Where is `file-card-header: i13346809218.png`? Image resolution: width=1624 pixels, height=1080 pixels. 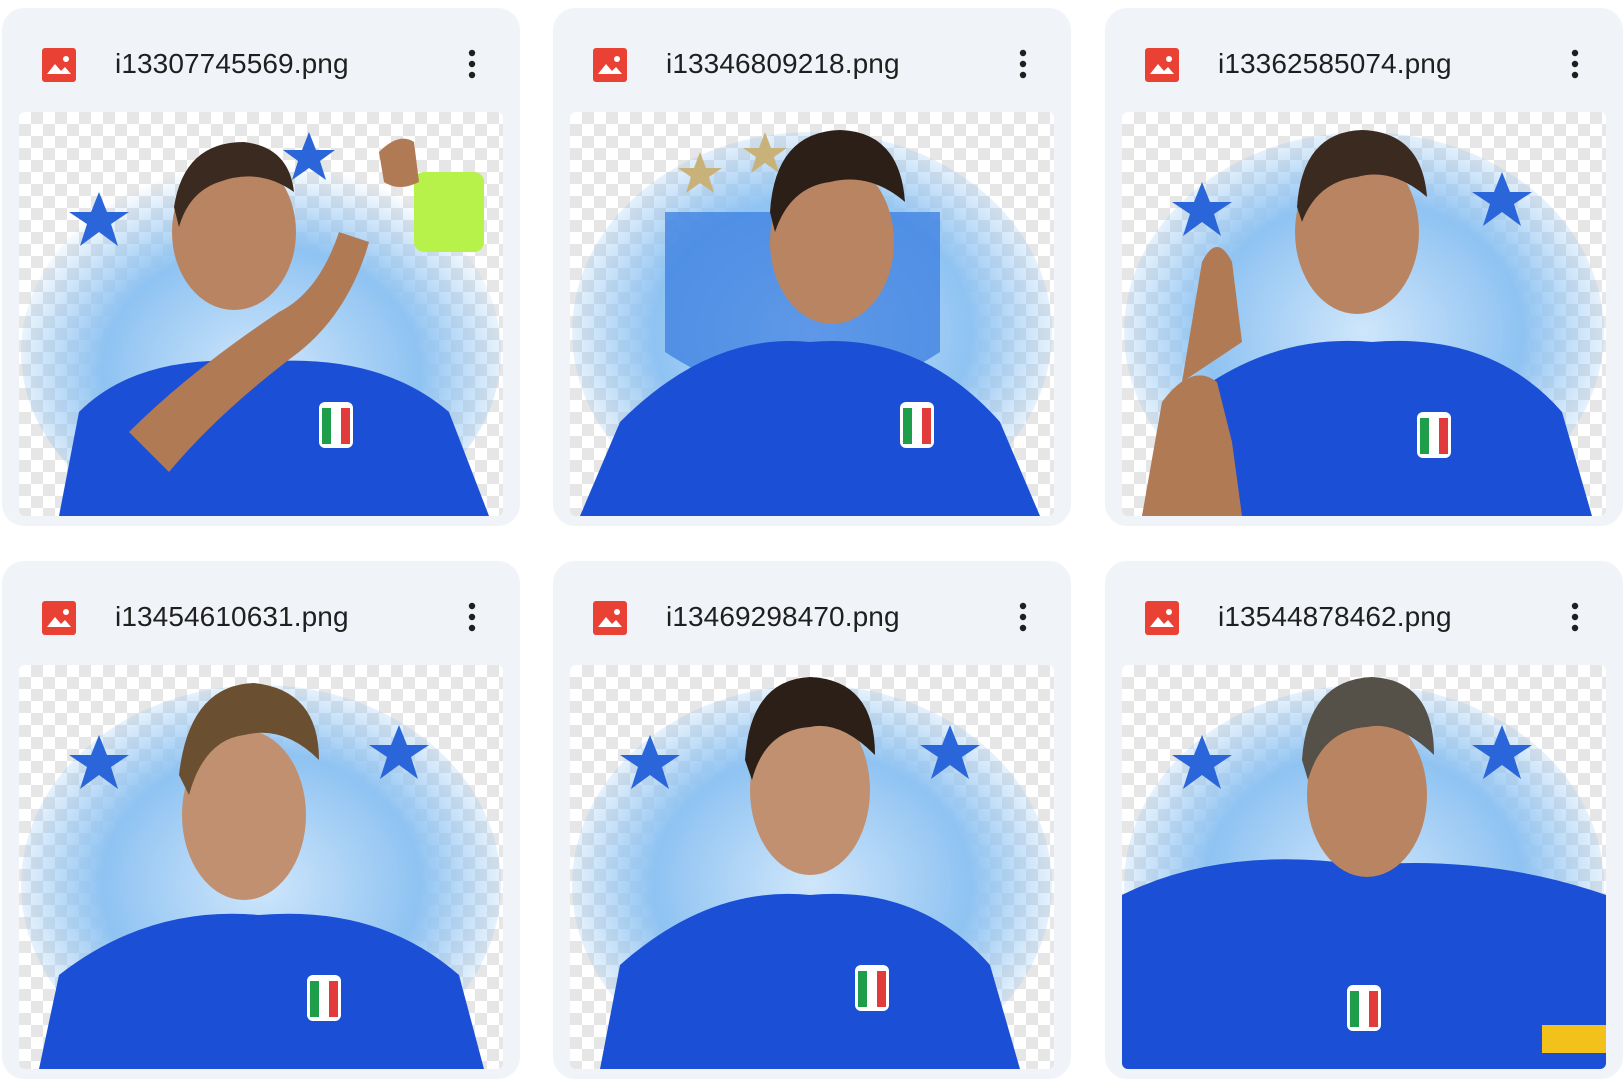
file-card-header: i13346809218.png is located at coordinates (812, 58).